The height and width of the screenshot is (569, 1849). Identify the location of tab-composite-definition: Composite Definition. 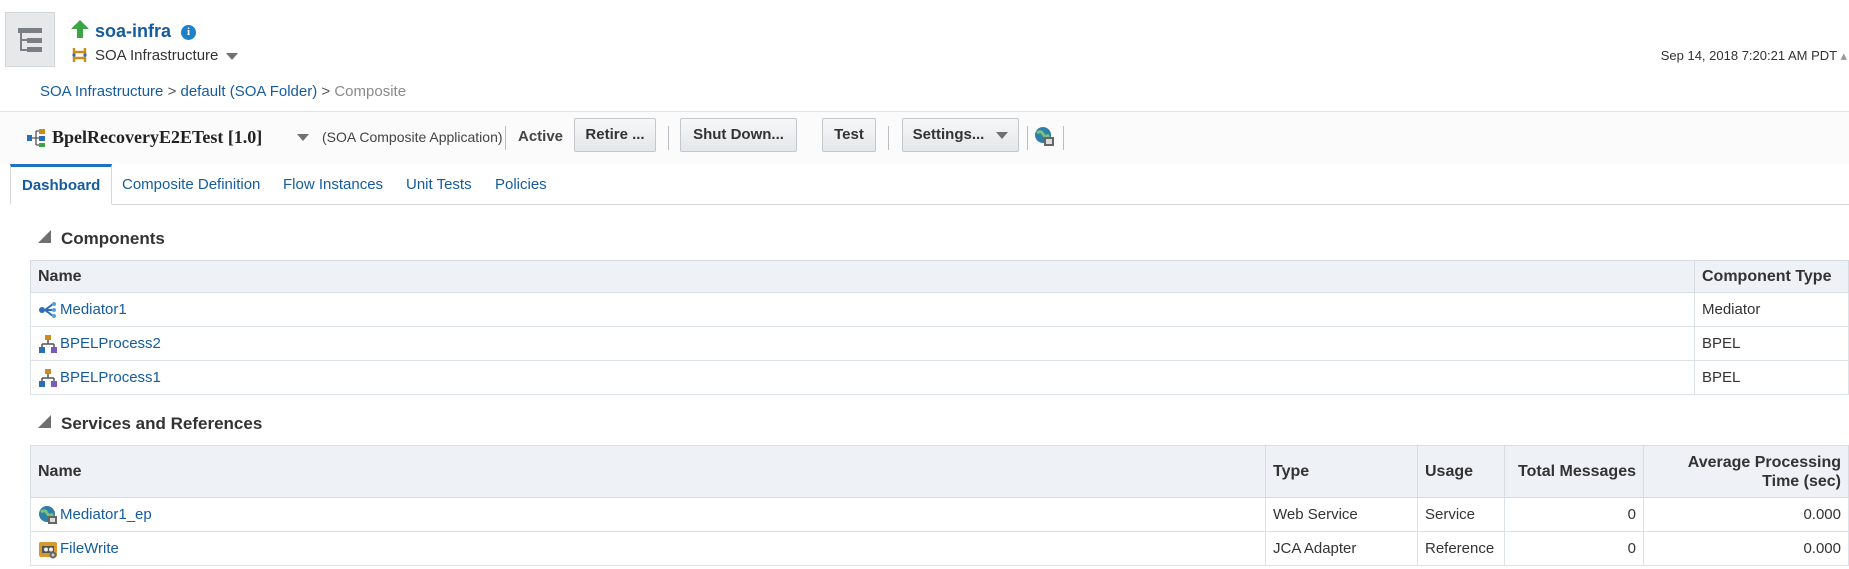
(191, 184).